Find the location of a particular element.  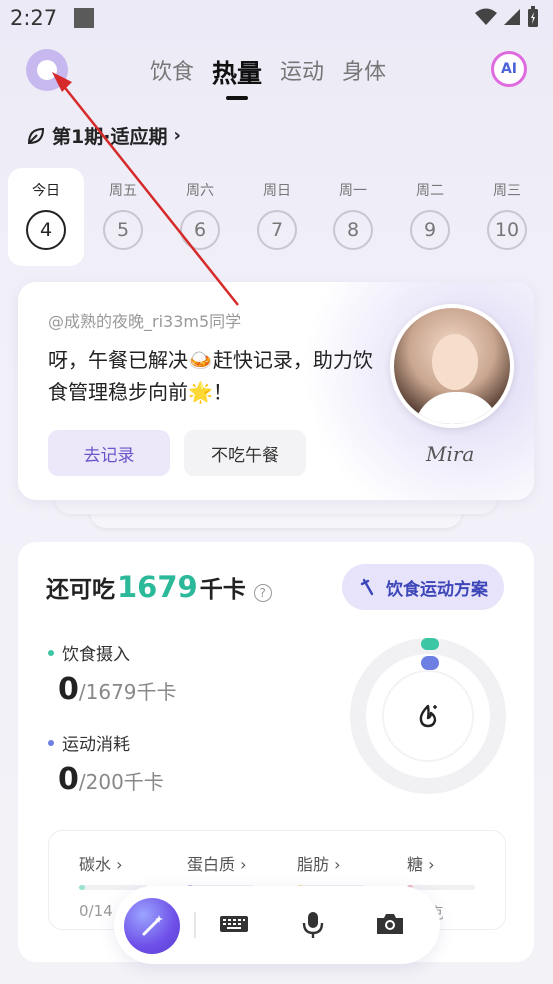

help-icon: ? is located at coordinates (262, 593).